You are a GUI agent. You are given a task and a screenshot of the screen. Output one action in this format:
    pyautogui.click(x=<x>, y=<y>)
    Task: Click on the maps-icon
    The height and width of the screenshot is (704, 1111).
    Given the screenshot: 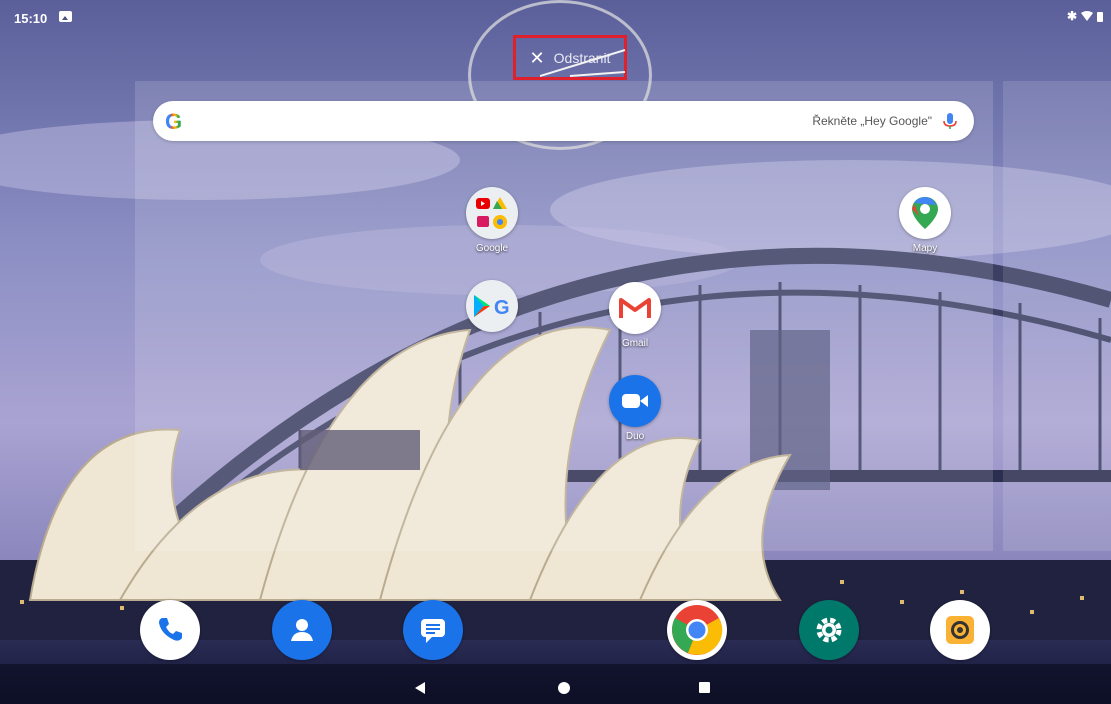 What is the action you would take?
    pyautogui.click(x=925, y=213)
    